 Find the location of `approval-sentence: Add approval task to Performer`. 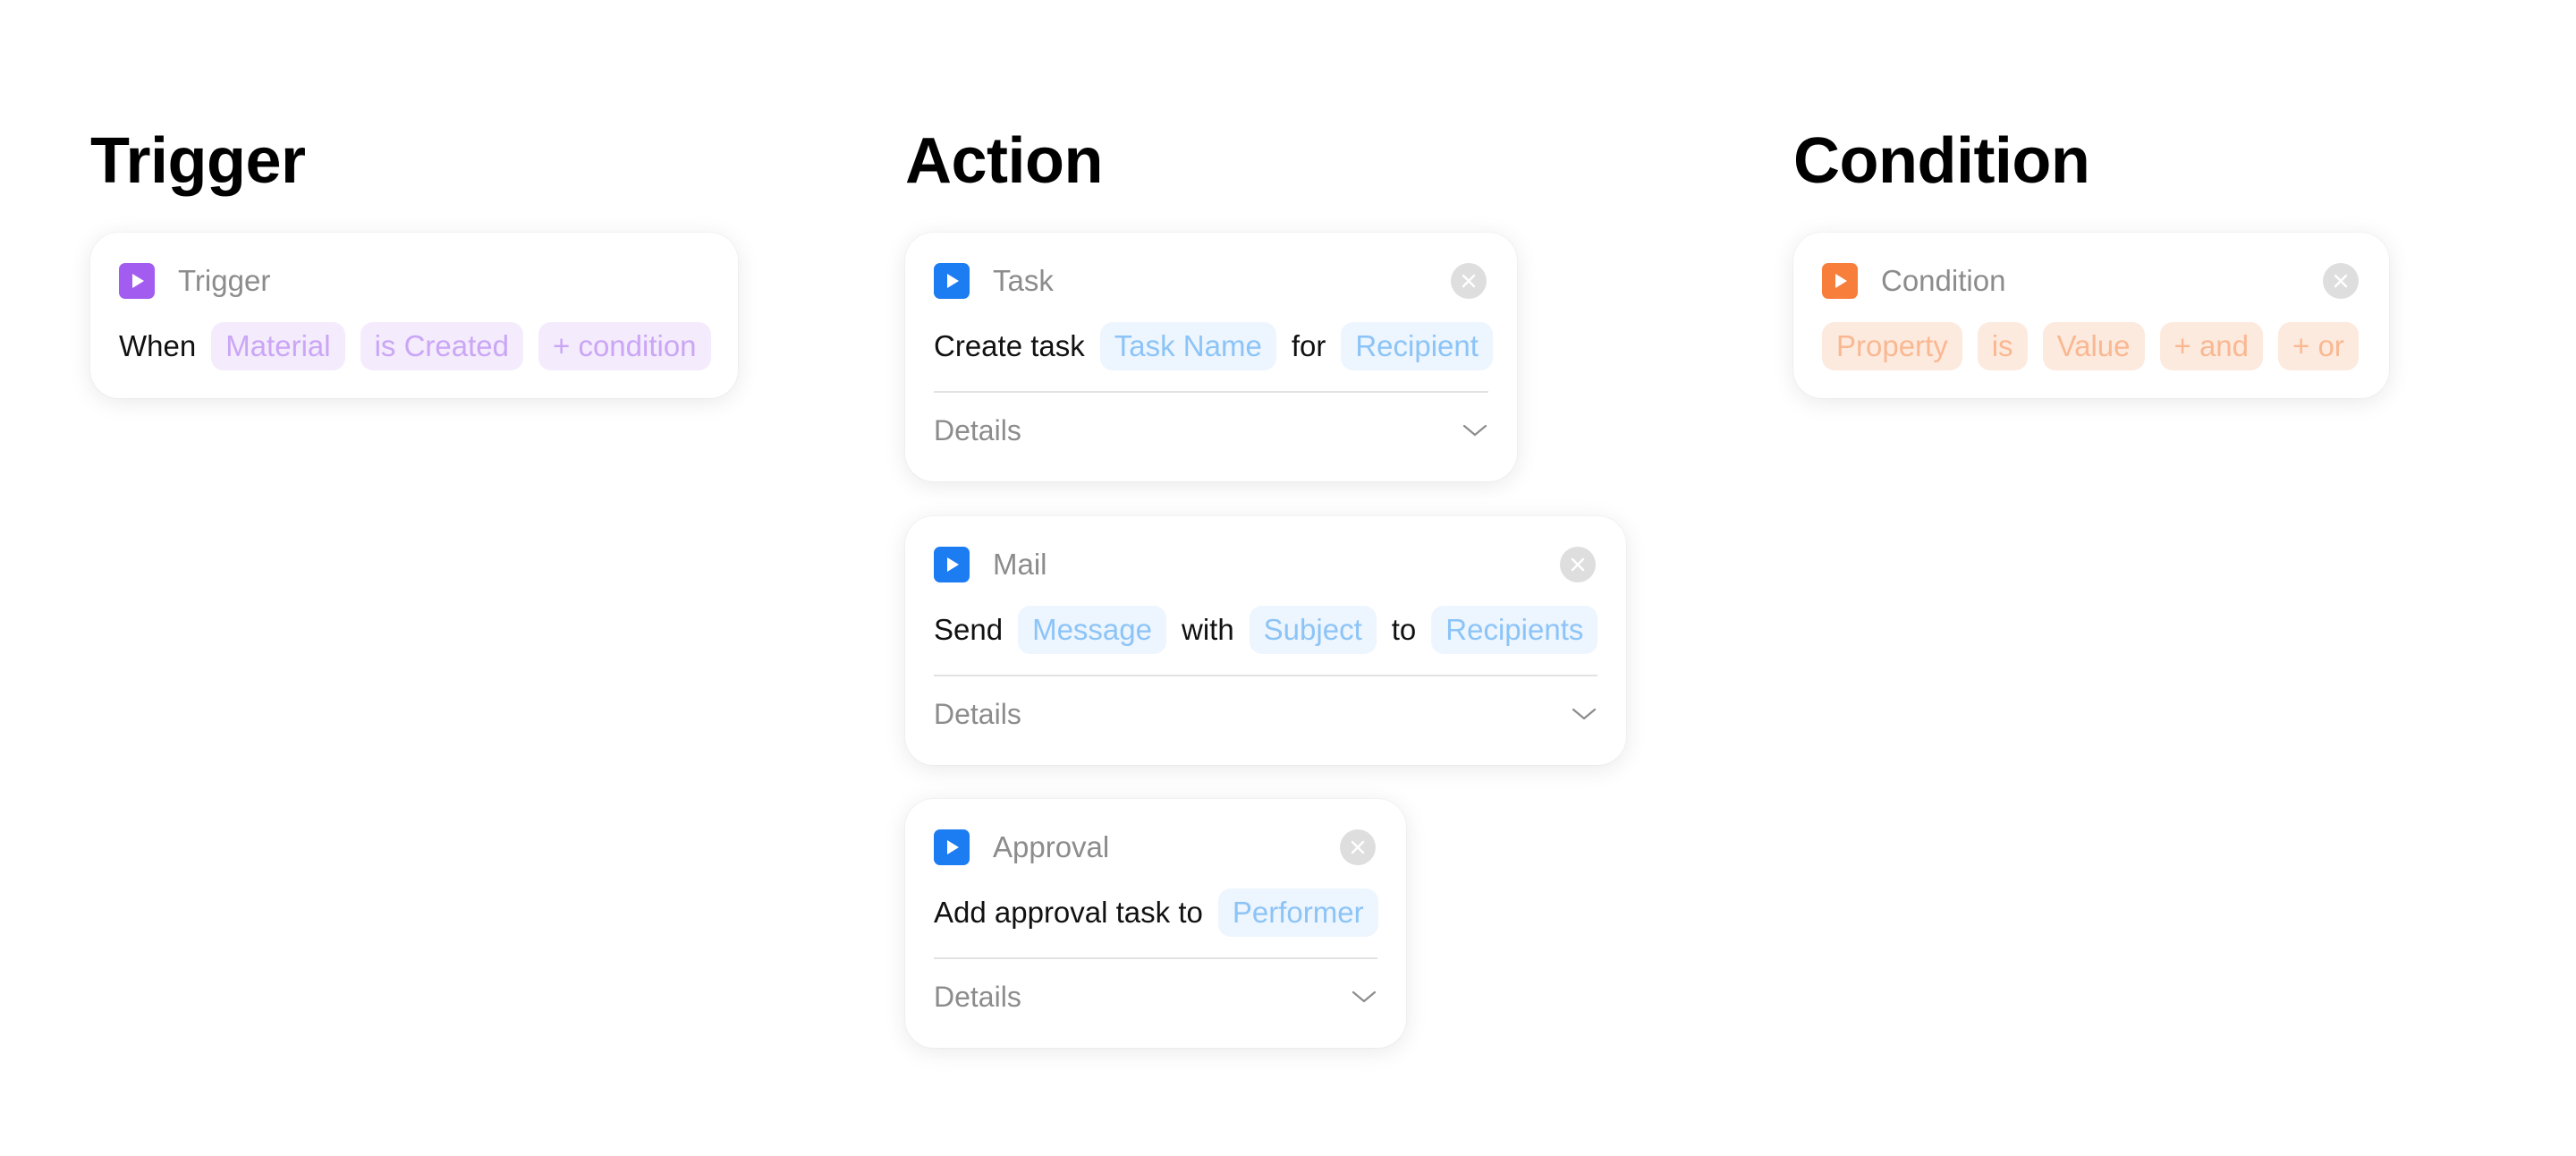

approval-sentence: Add approval task to Performer is located at coordinates (1156, 912).